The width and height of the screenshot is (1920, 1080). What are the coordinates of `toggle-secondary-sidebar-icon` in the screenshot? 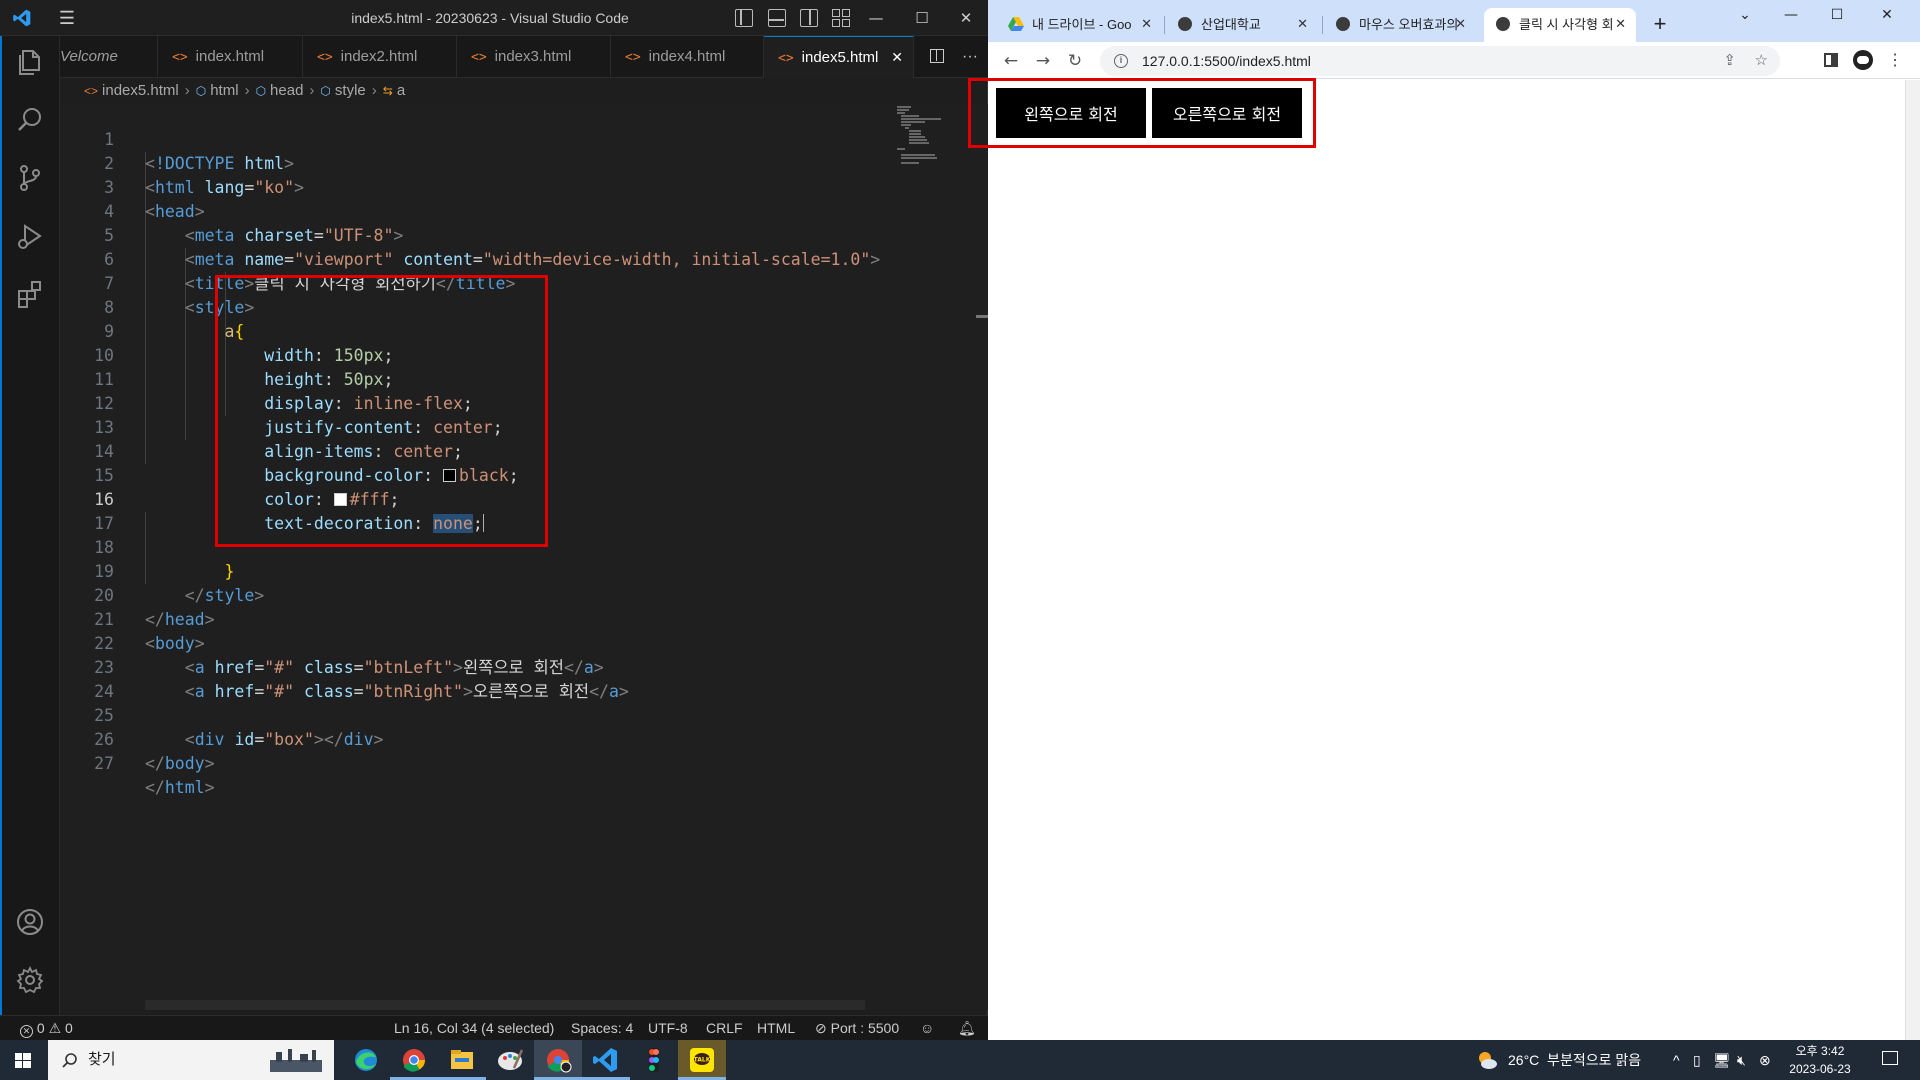 It's located at (809, 18).